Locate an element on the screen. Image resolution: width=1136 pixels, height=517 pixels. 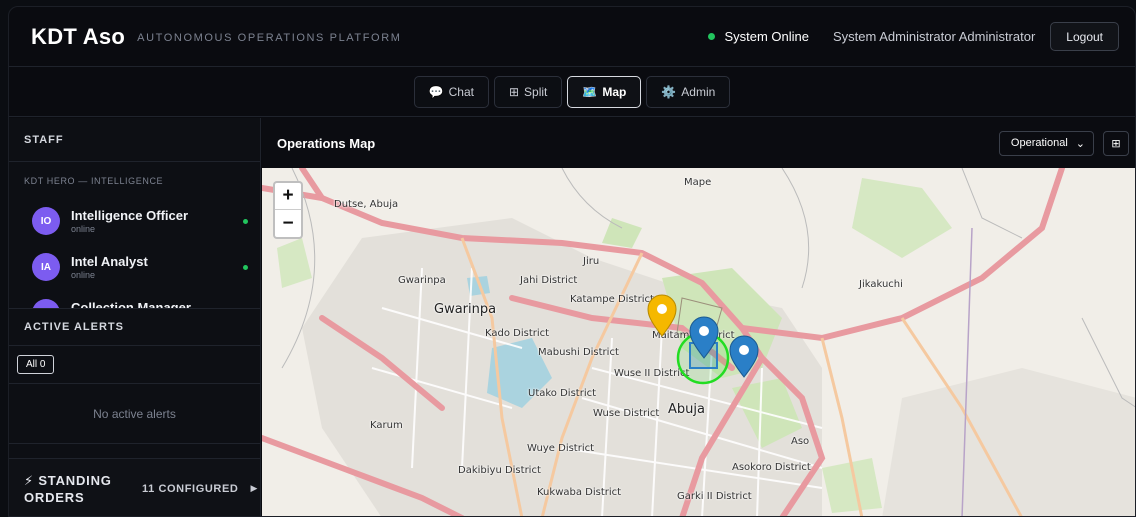
alerts-filter-all: All 0 is located at coordinates (36, 364).